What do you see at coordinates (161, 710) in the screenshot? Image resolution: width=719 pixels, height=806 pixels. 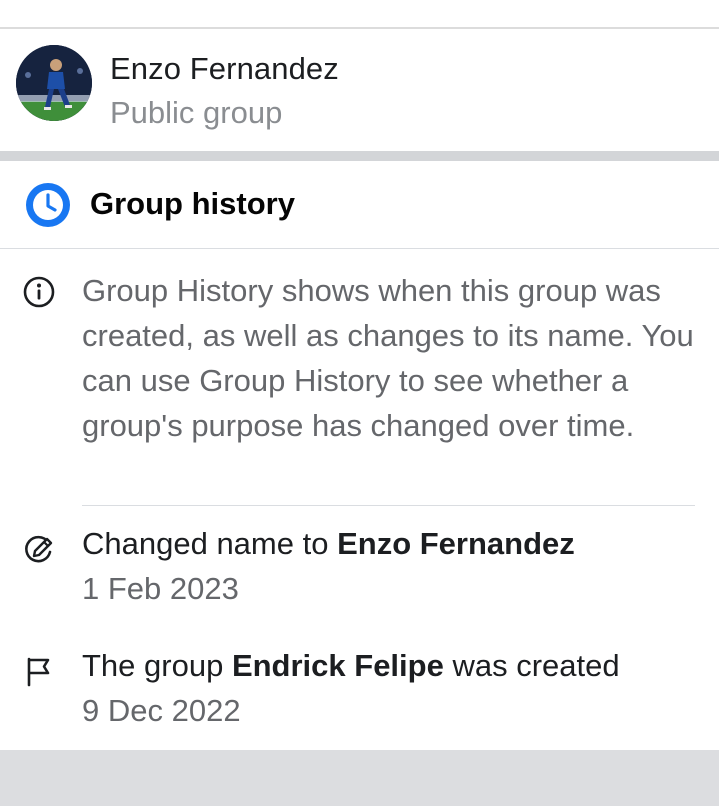 I see `event-date: 9 Dec 2022` at bounding box center [161, 710].